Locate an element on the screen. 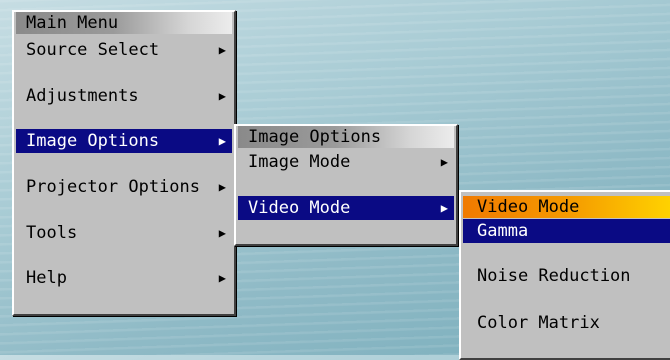  menu-item-image-options: Image Options ▶ is located at coordinates (124, 141).